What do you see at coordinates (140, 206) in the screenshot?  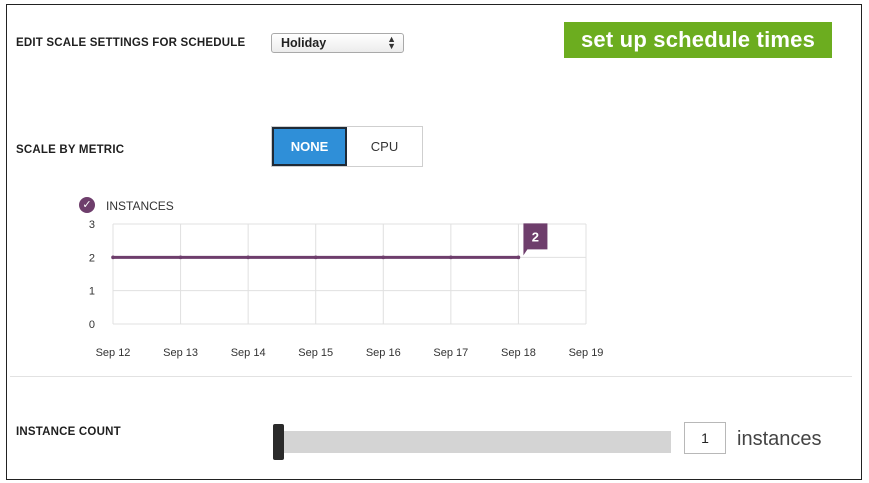 I see `legend-label: INSTANCES` at bounding box center [140, 206].